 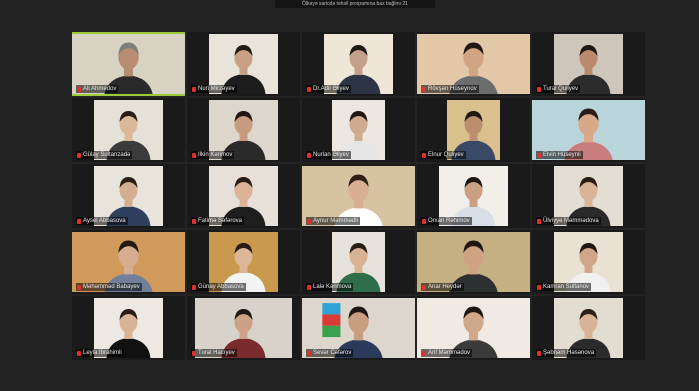 I want to click on participant-name: Elnur Quliyev, so click(x=446, y=155).